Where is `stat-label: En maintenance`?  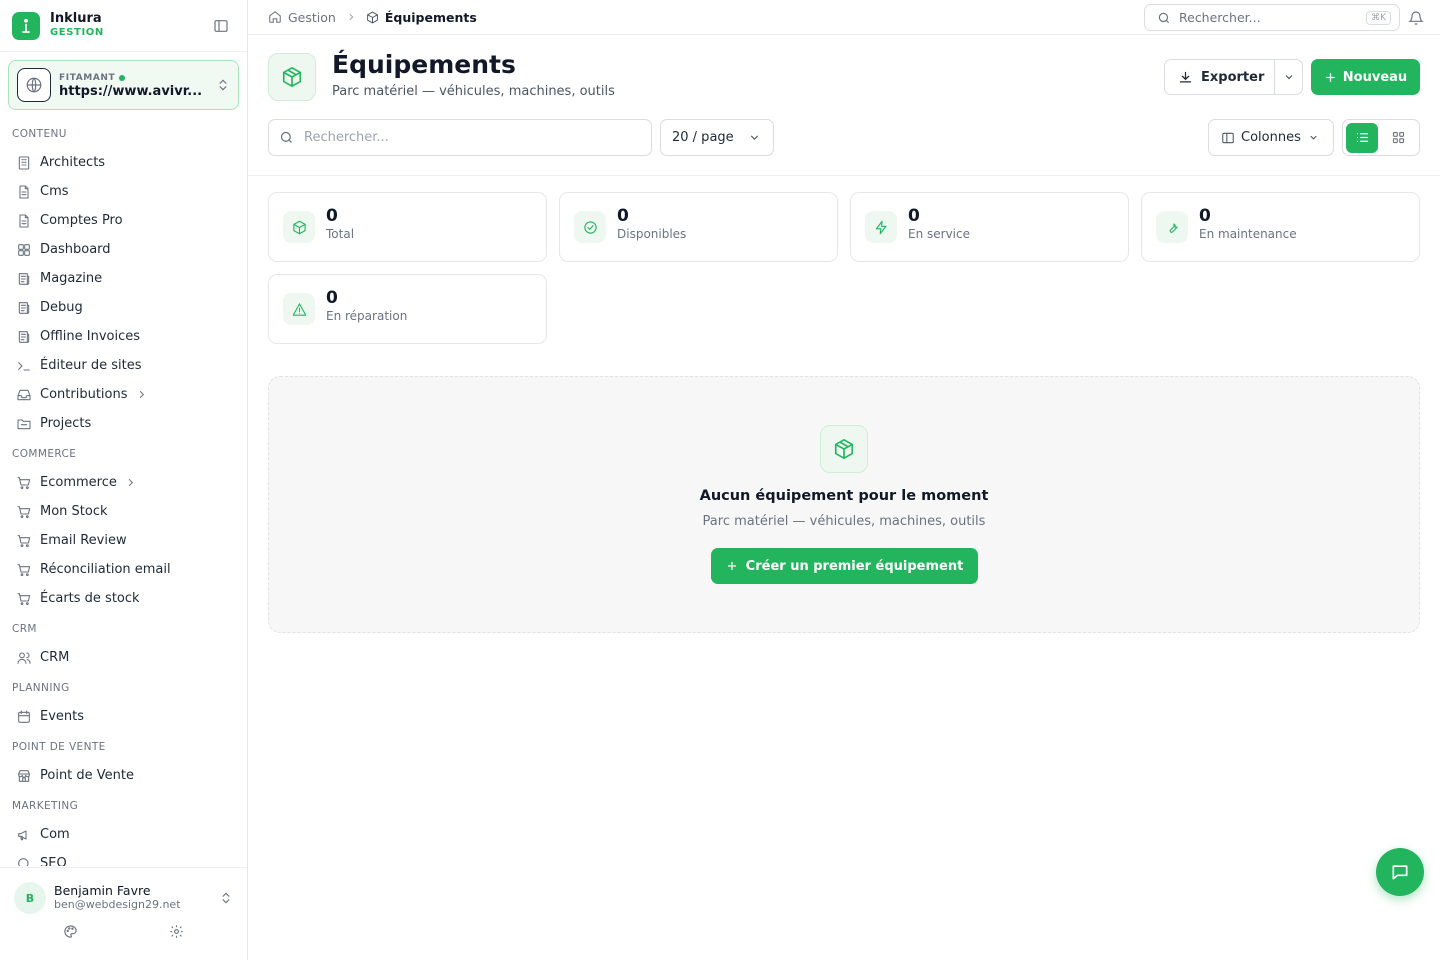
stat-label: En maintenance is located at coordinates (1248, 234).